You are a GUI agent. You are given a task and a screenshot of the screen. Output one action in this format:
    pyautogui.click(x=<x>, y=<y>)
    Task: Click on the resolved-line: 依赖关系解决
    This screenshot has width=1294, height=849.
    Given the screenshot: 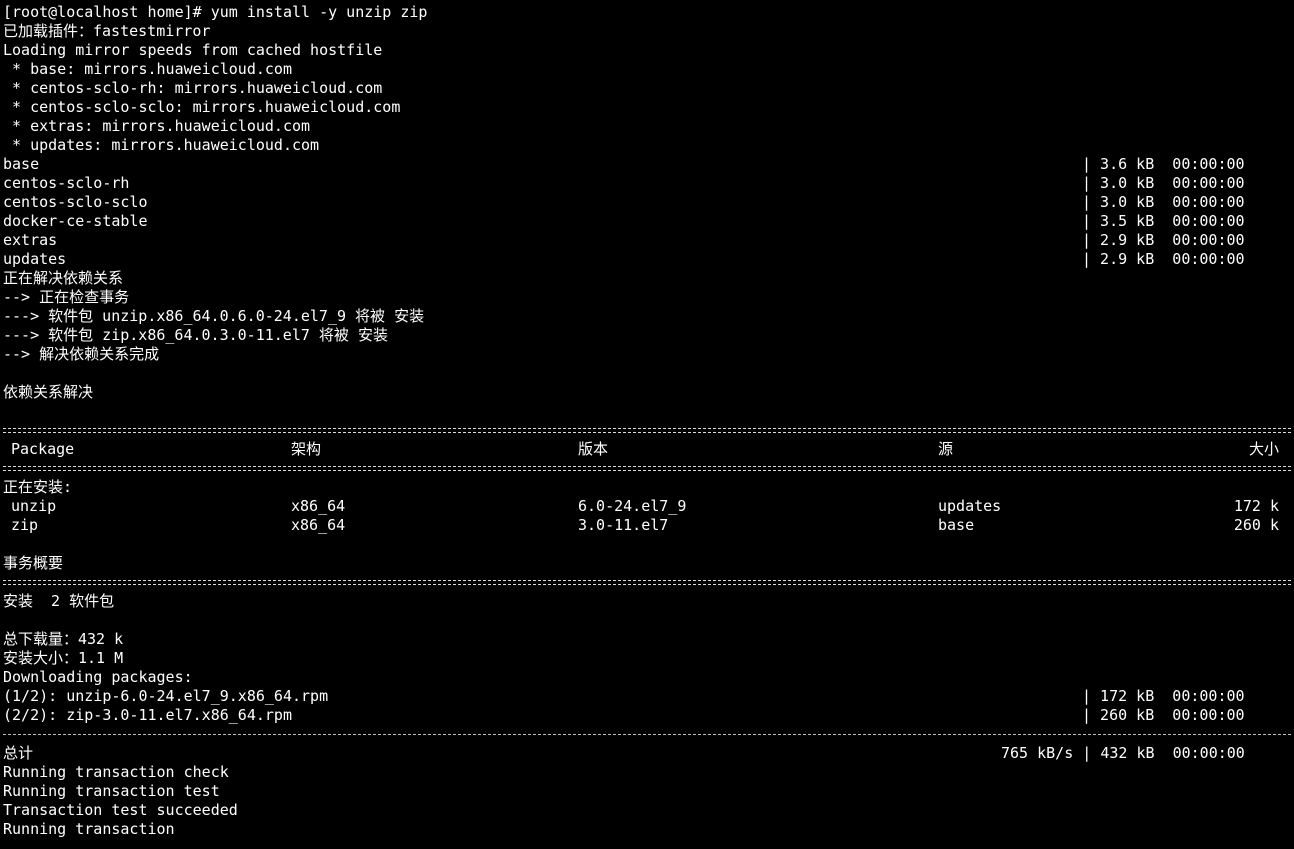 What is the action you would take?
    pyautogui.click(x=647, y=392)
    